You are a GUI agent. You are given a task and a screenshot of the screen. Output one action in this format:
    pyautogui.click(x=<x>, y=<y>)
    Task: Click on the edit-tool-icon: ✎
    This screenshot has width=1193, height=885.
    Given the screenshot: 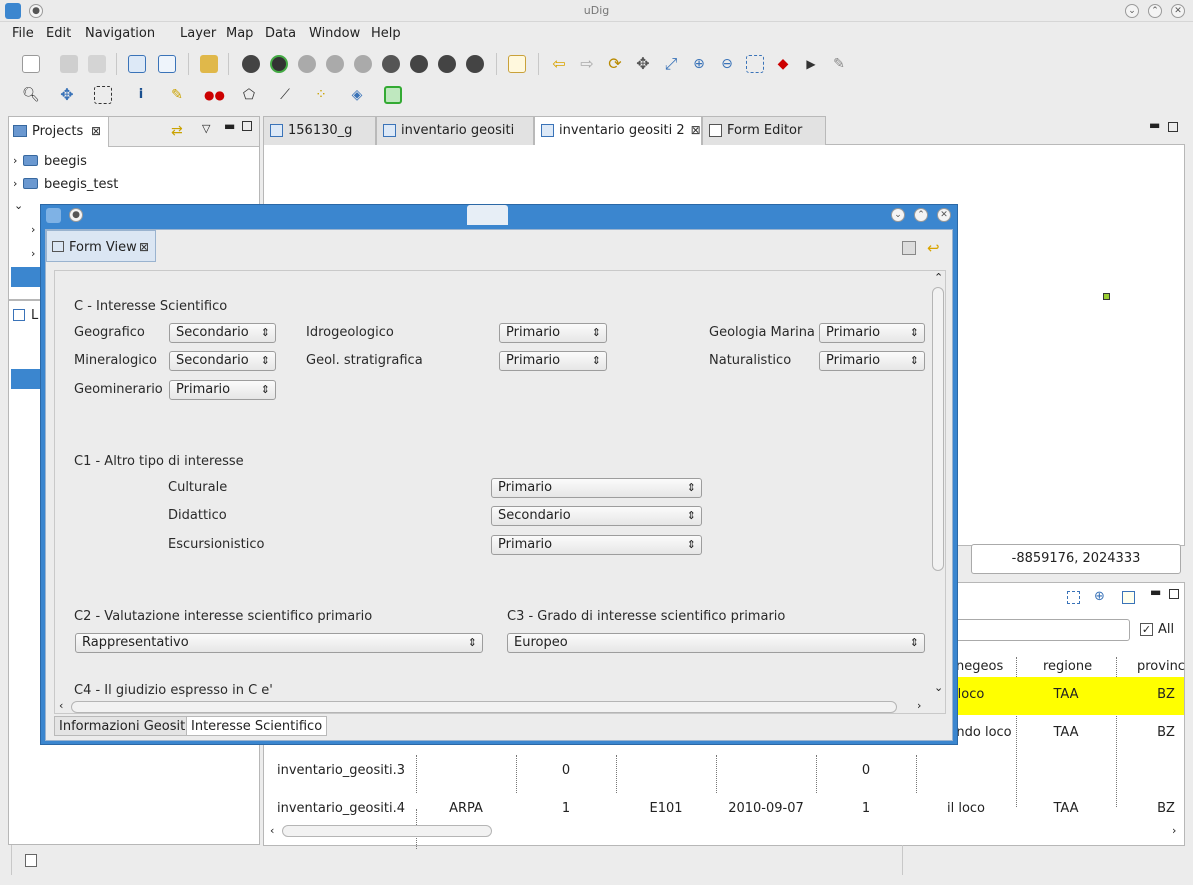 What is the action you would take?
    pyautogui.click(x=177, y=95)
    